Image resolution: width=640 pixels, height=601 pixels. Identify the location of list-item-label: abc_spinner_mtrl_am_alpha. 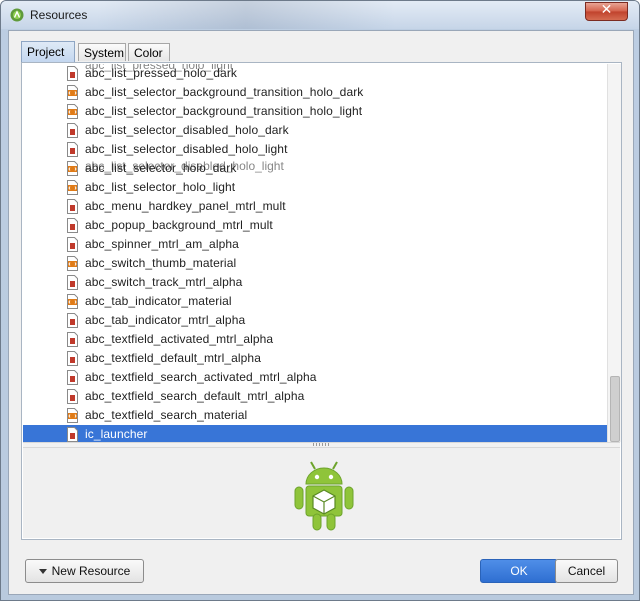
(162, 244).